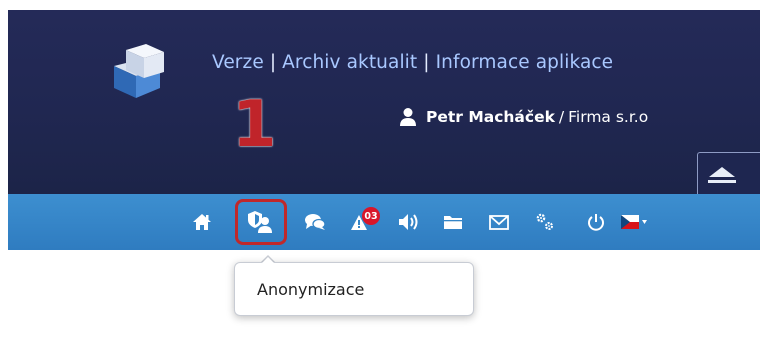 Image resolution: width=760 pixels, height=340 pixels. I want to click on alerts-button: 03, so click(368, 222).